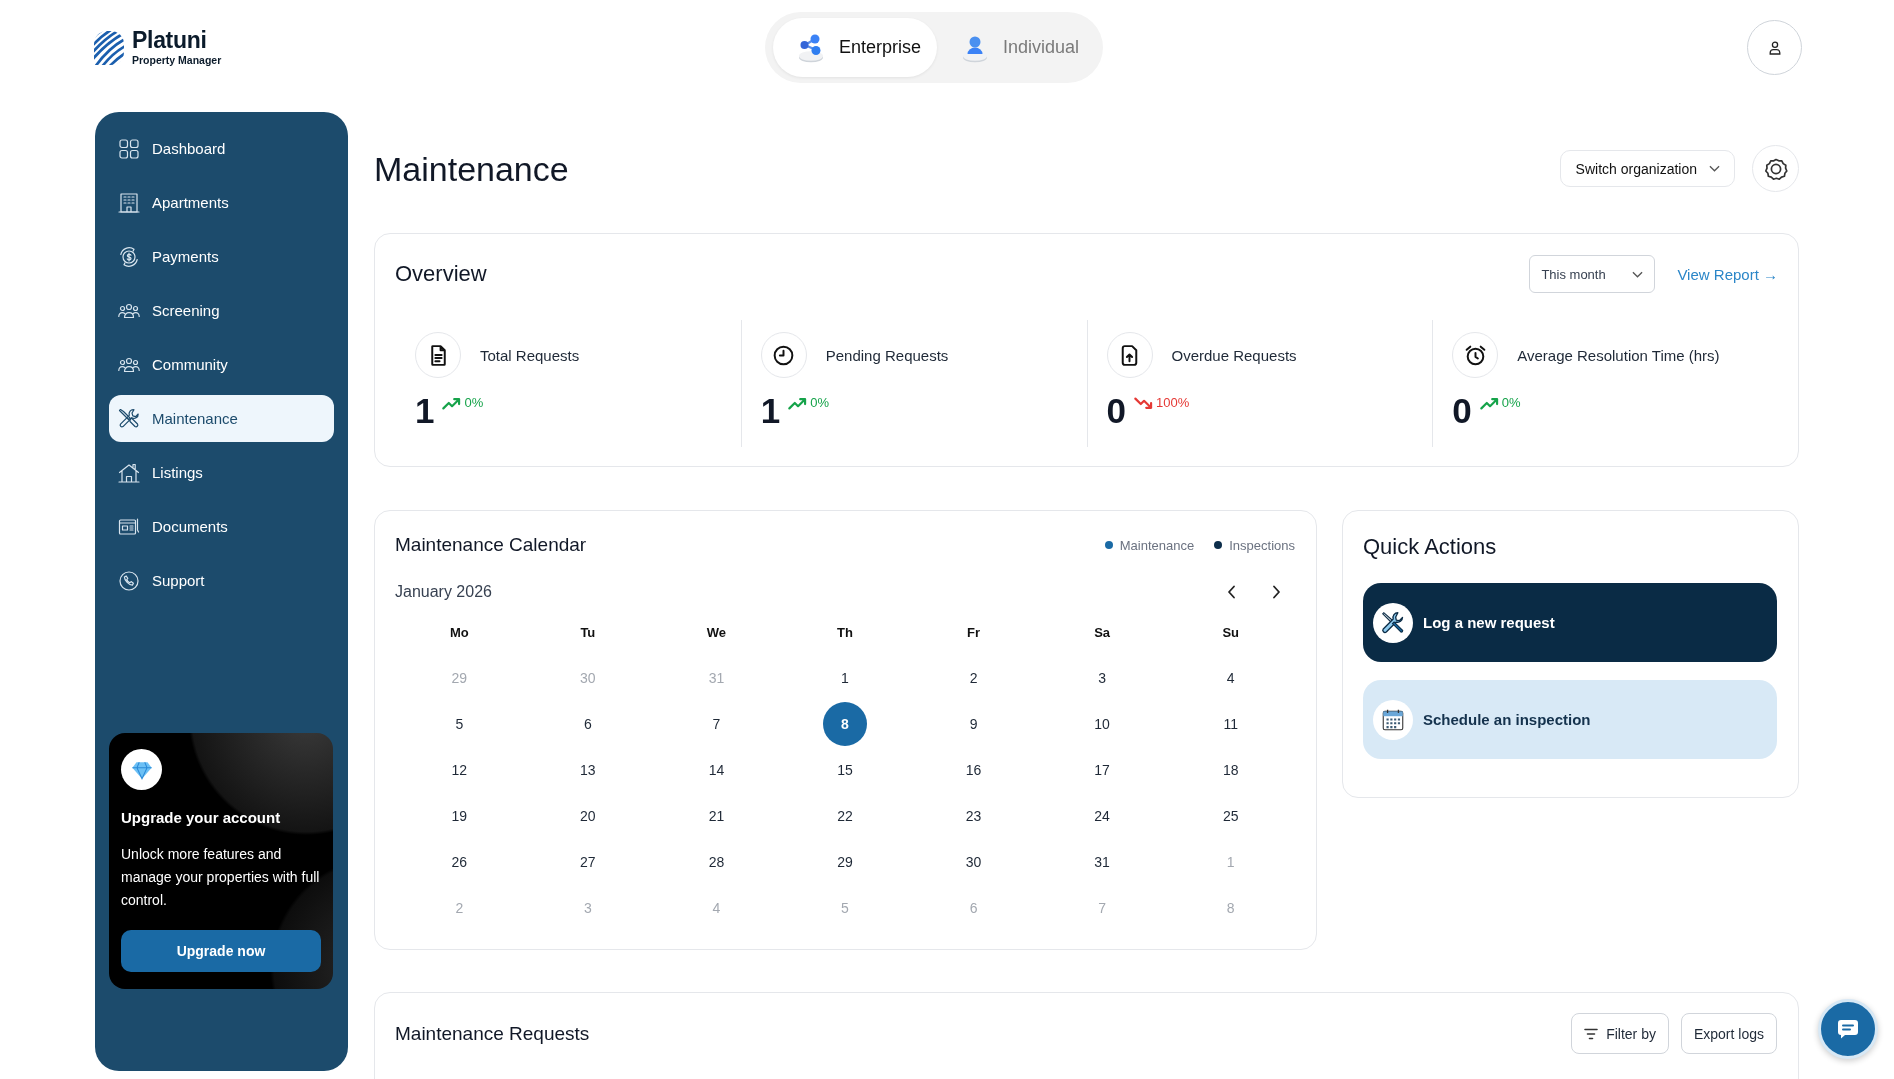 The height and width of the screenshot is (1079, 1894). Describe the element at coordinates (493, 1033) in the screenshot. I see `requests-title: Maintenance Requests` at that location.